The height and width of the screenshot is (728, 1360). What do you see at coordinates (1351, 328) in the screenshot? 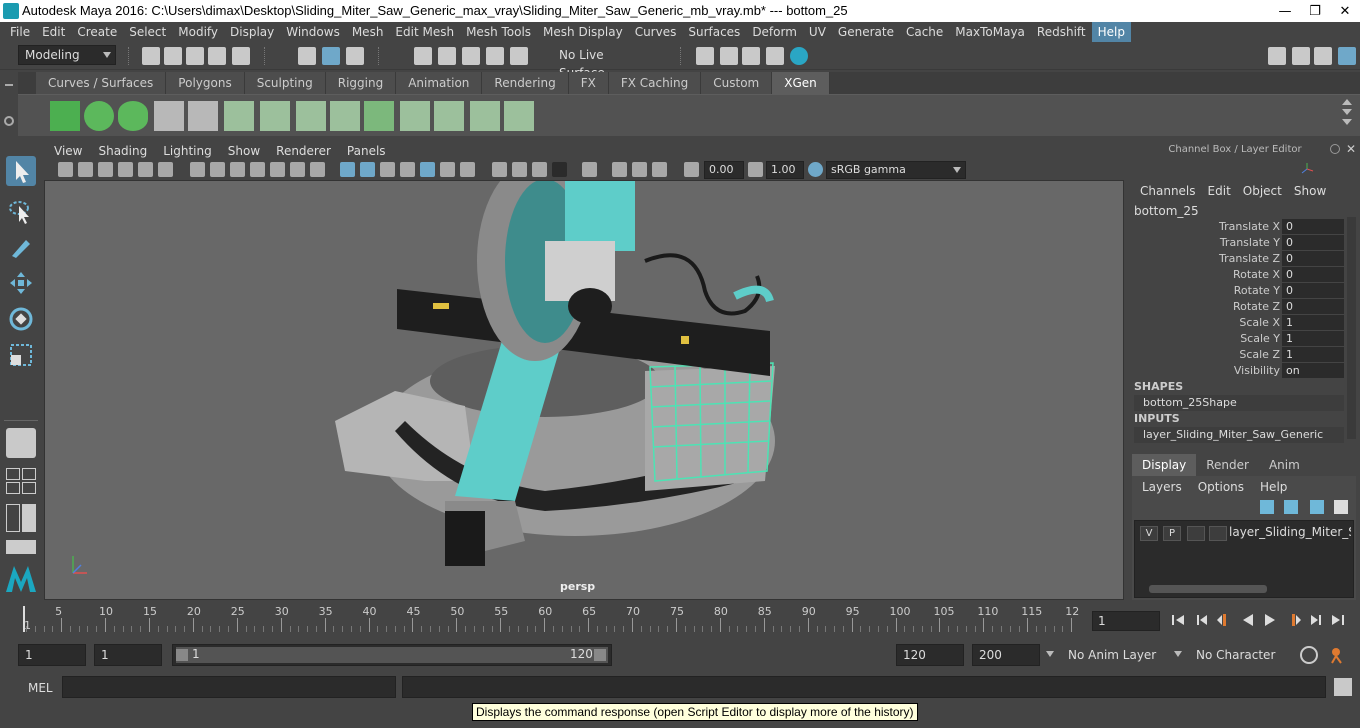
I see `channel-box-scrollbar` at bounding box center [1351, 328].